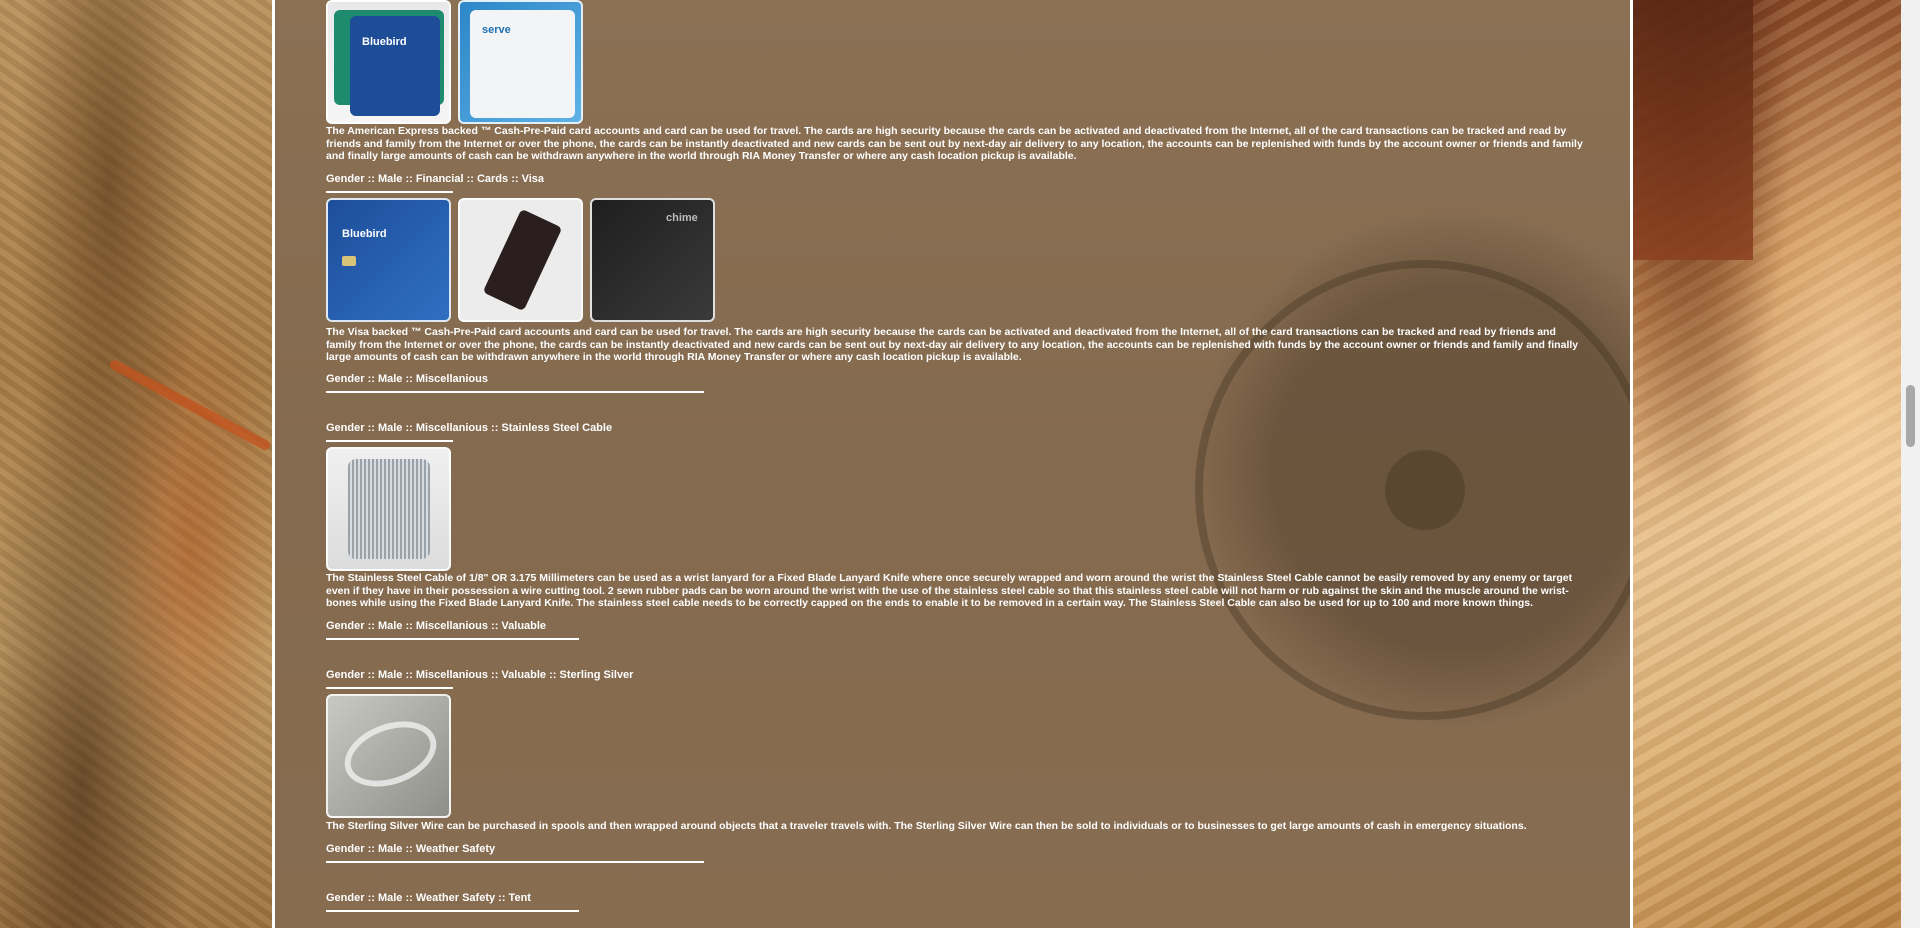 Image resolution: width=1920 pixels, height=928 pixels. Describe the element at coordinates (1910, 416) in the screenshot. I see `scrollbar-thumb` at that location.